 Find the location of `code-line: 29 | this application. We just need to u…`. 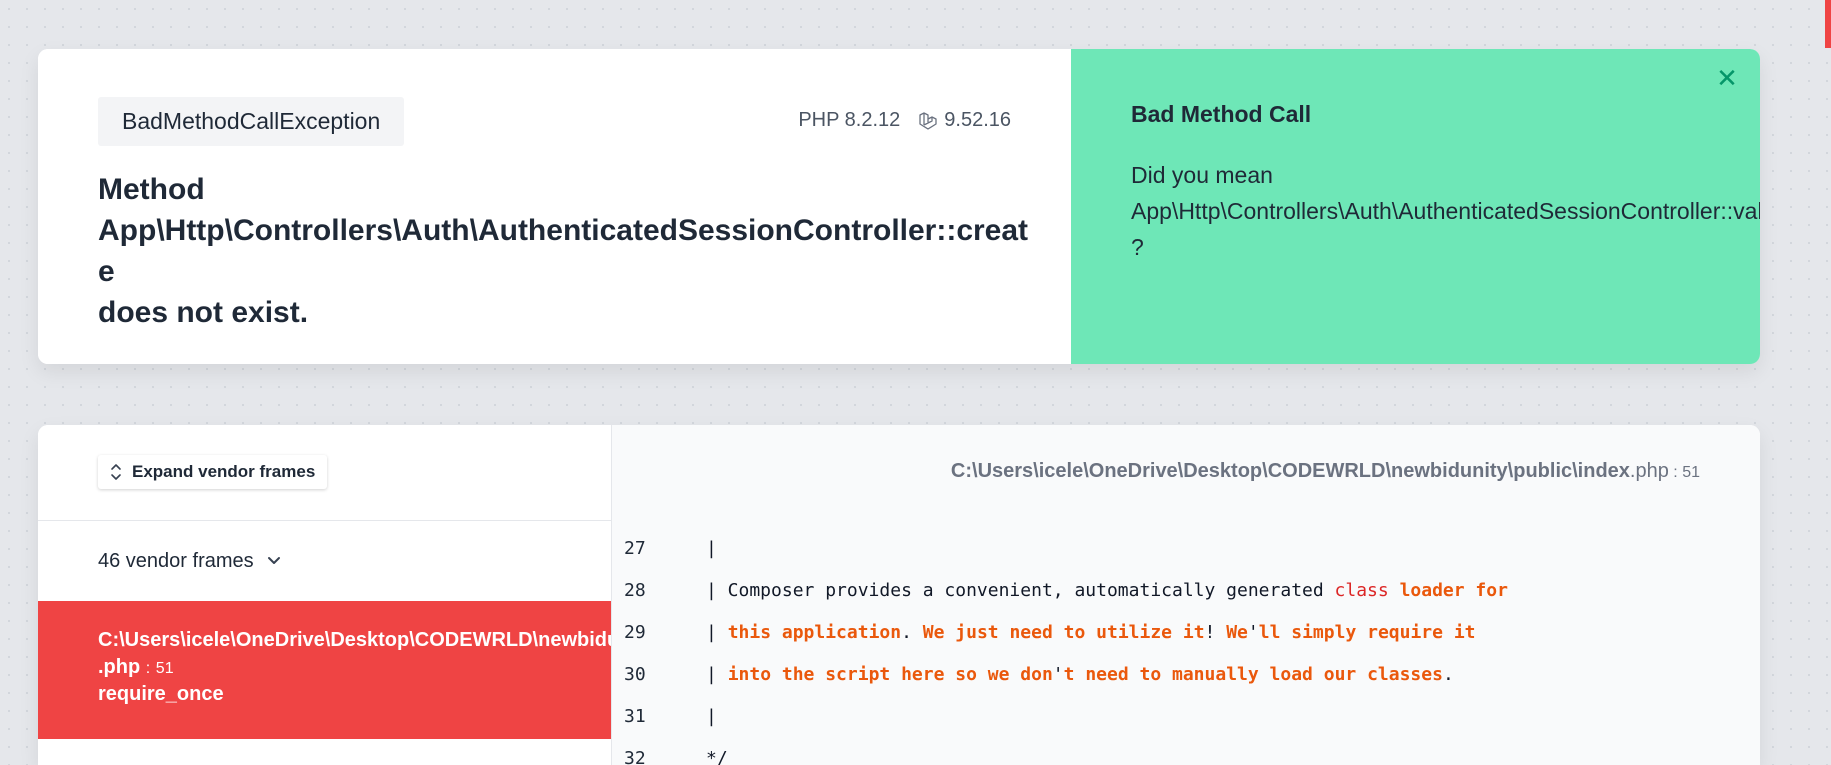

code-line: 29 | this application. We just need to u… is located at coordinates (1186, 632).